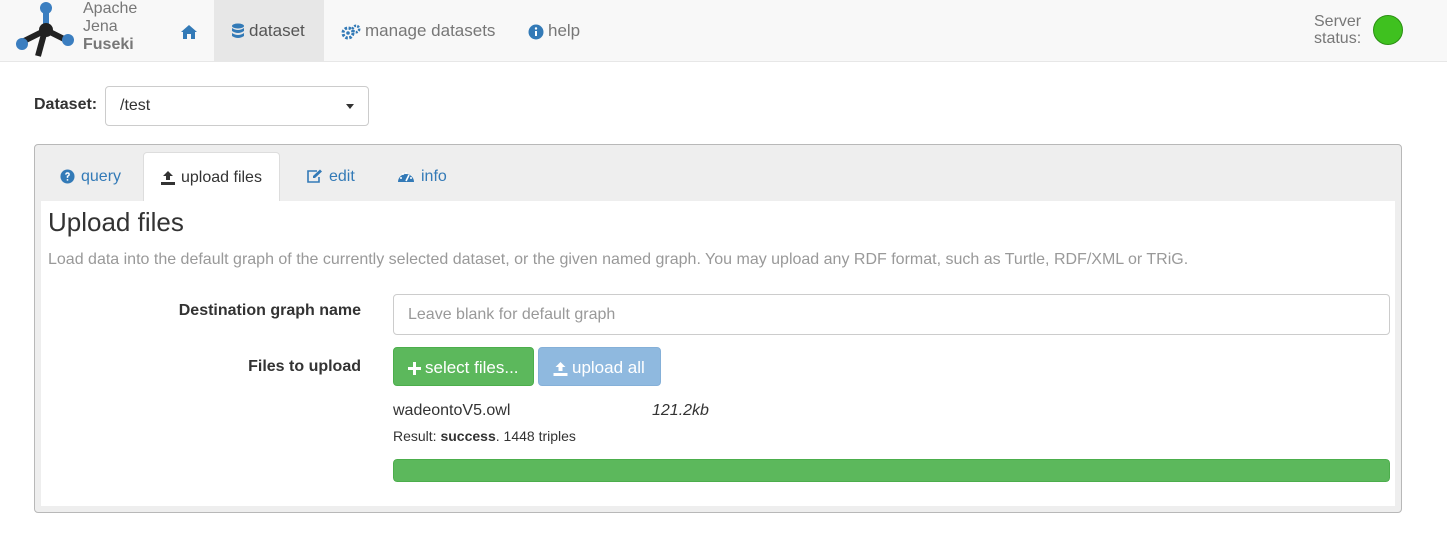 This screenshot has height=541, width=1447. Describe the element at coordinates (101, 176) in the screenshot. I see `tab-query-label: query` at that location.